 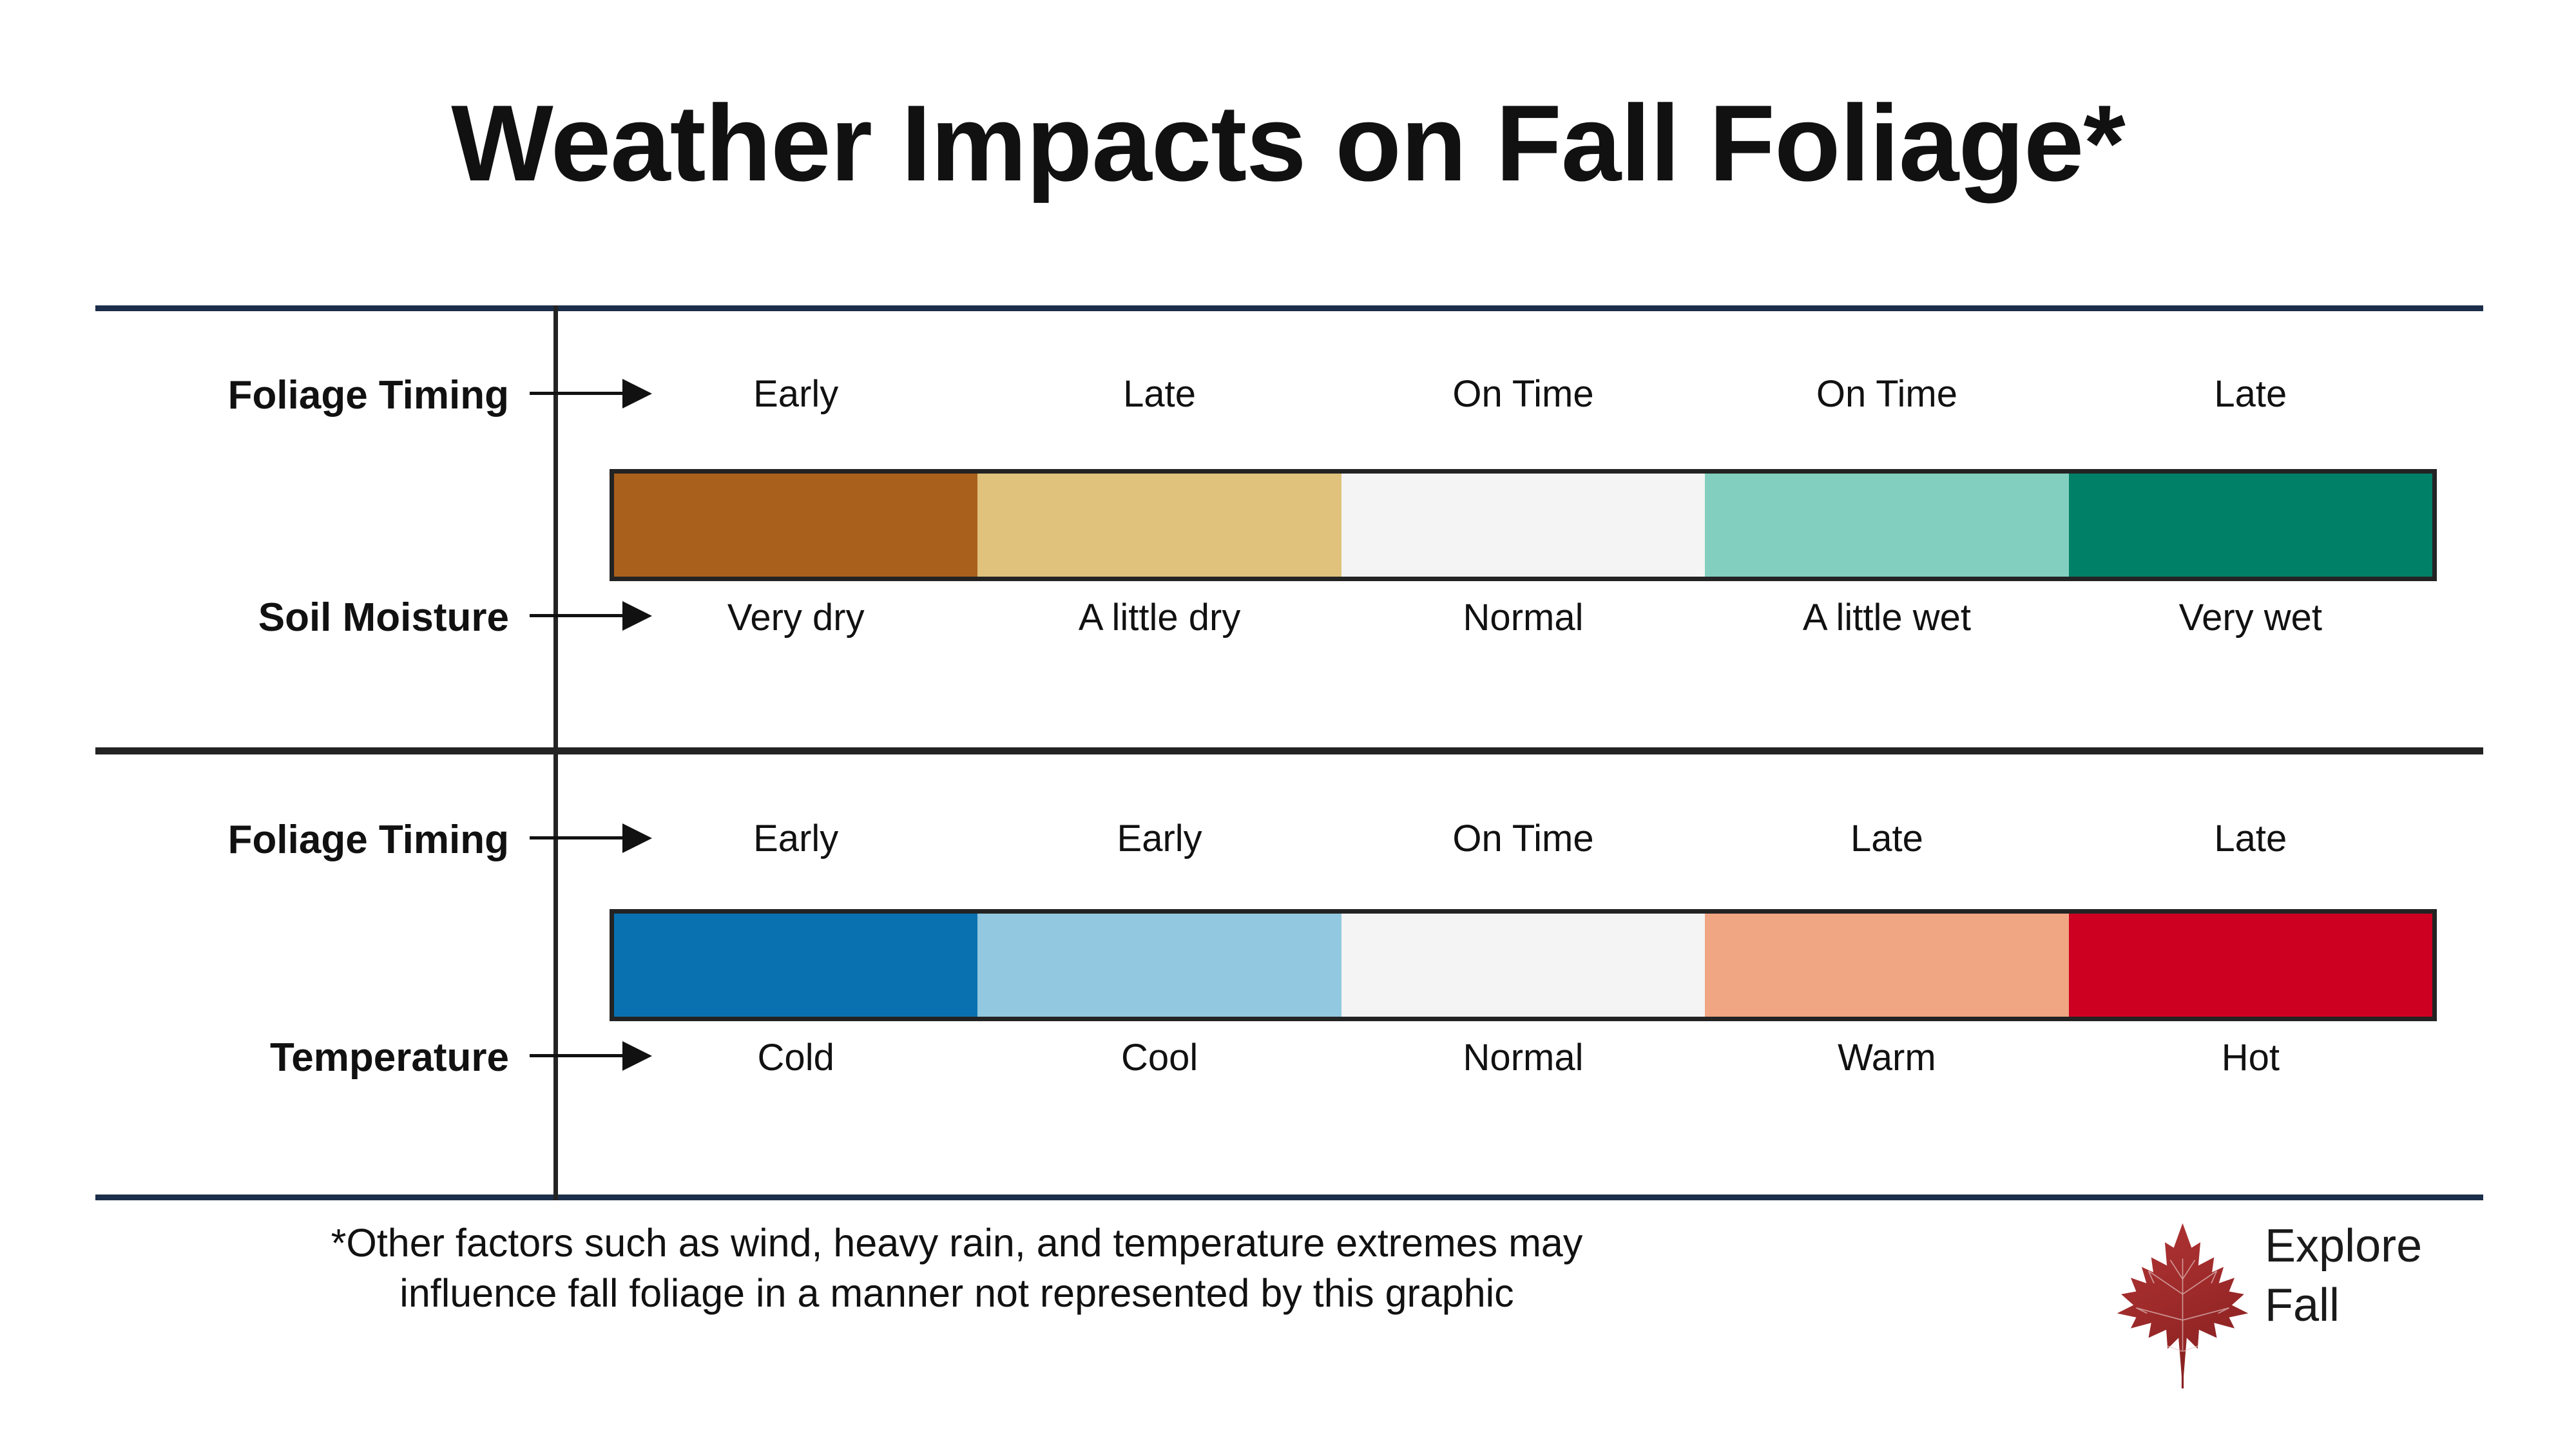 I want to click on category-cell: Hot, so click(x=2251, y=1058).